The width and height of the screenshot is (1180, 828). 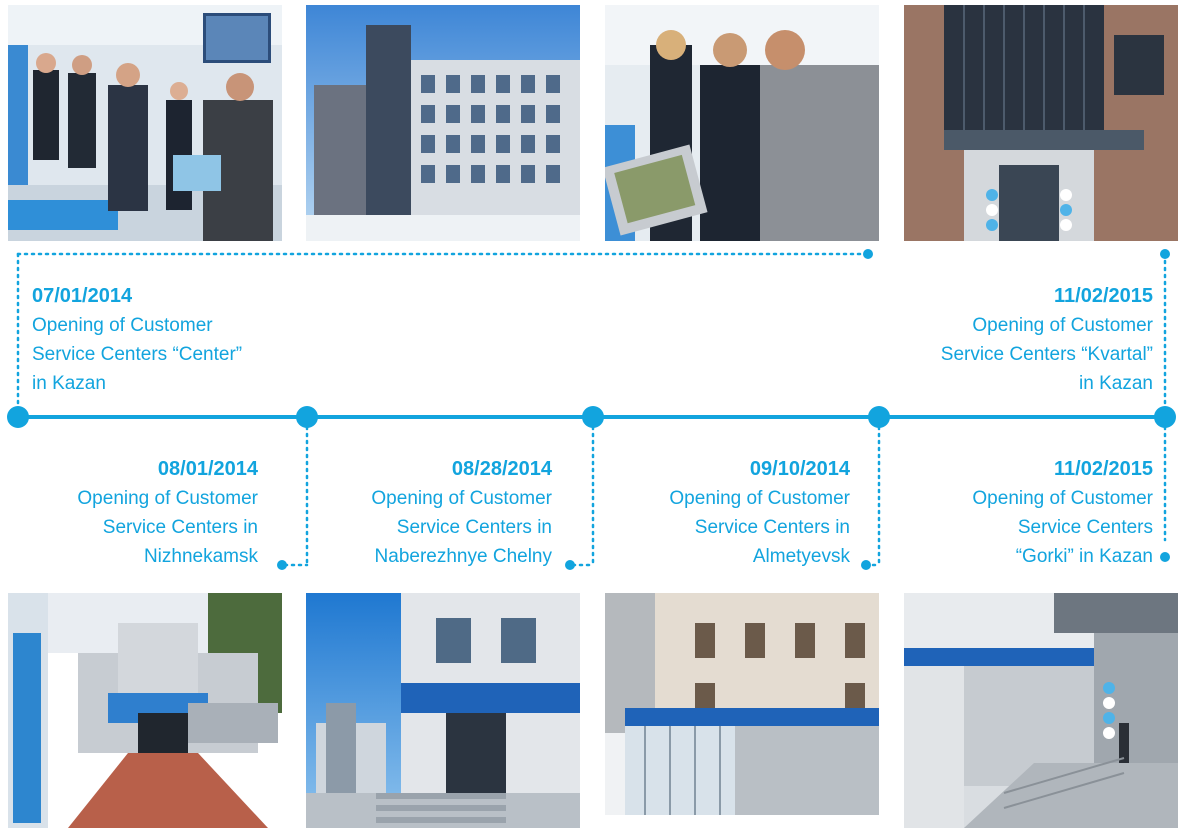 I want to click on event-text-line: “Gorki” in Kazan, so click(x=1084, y=556).